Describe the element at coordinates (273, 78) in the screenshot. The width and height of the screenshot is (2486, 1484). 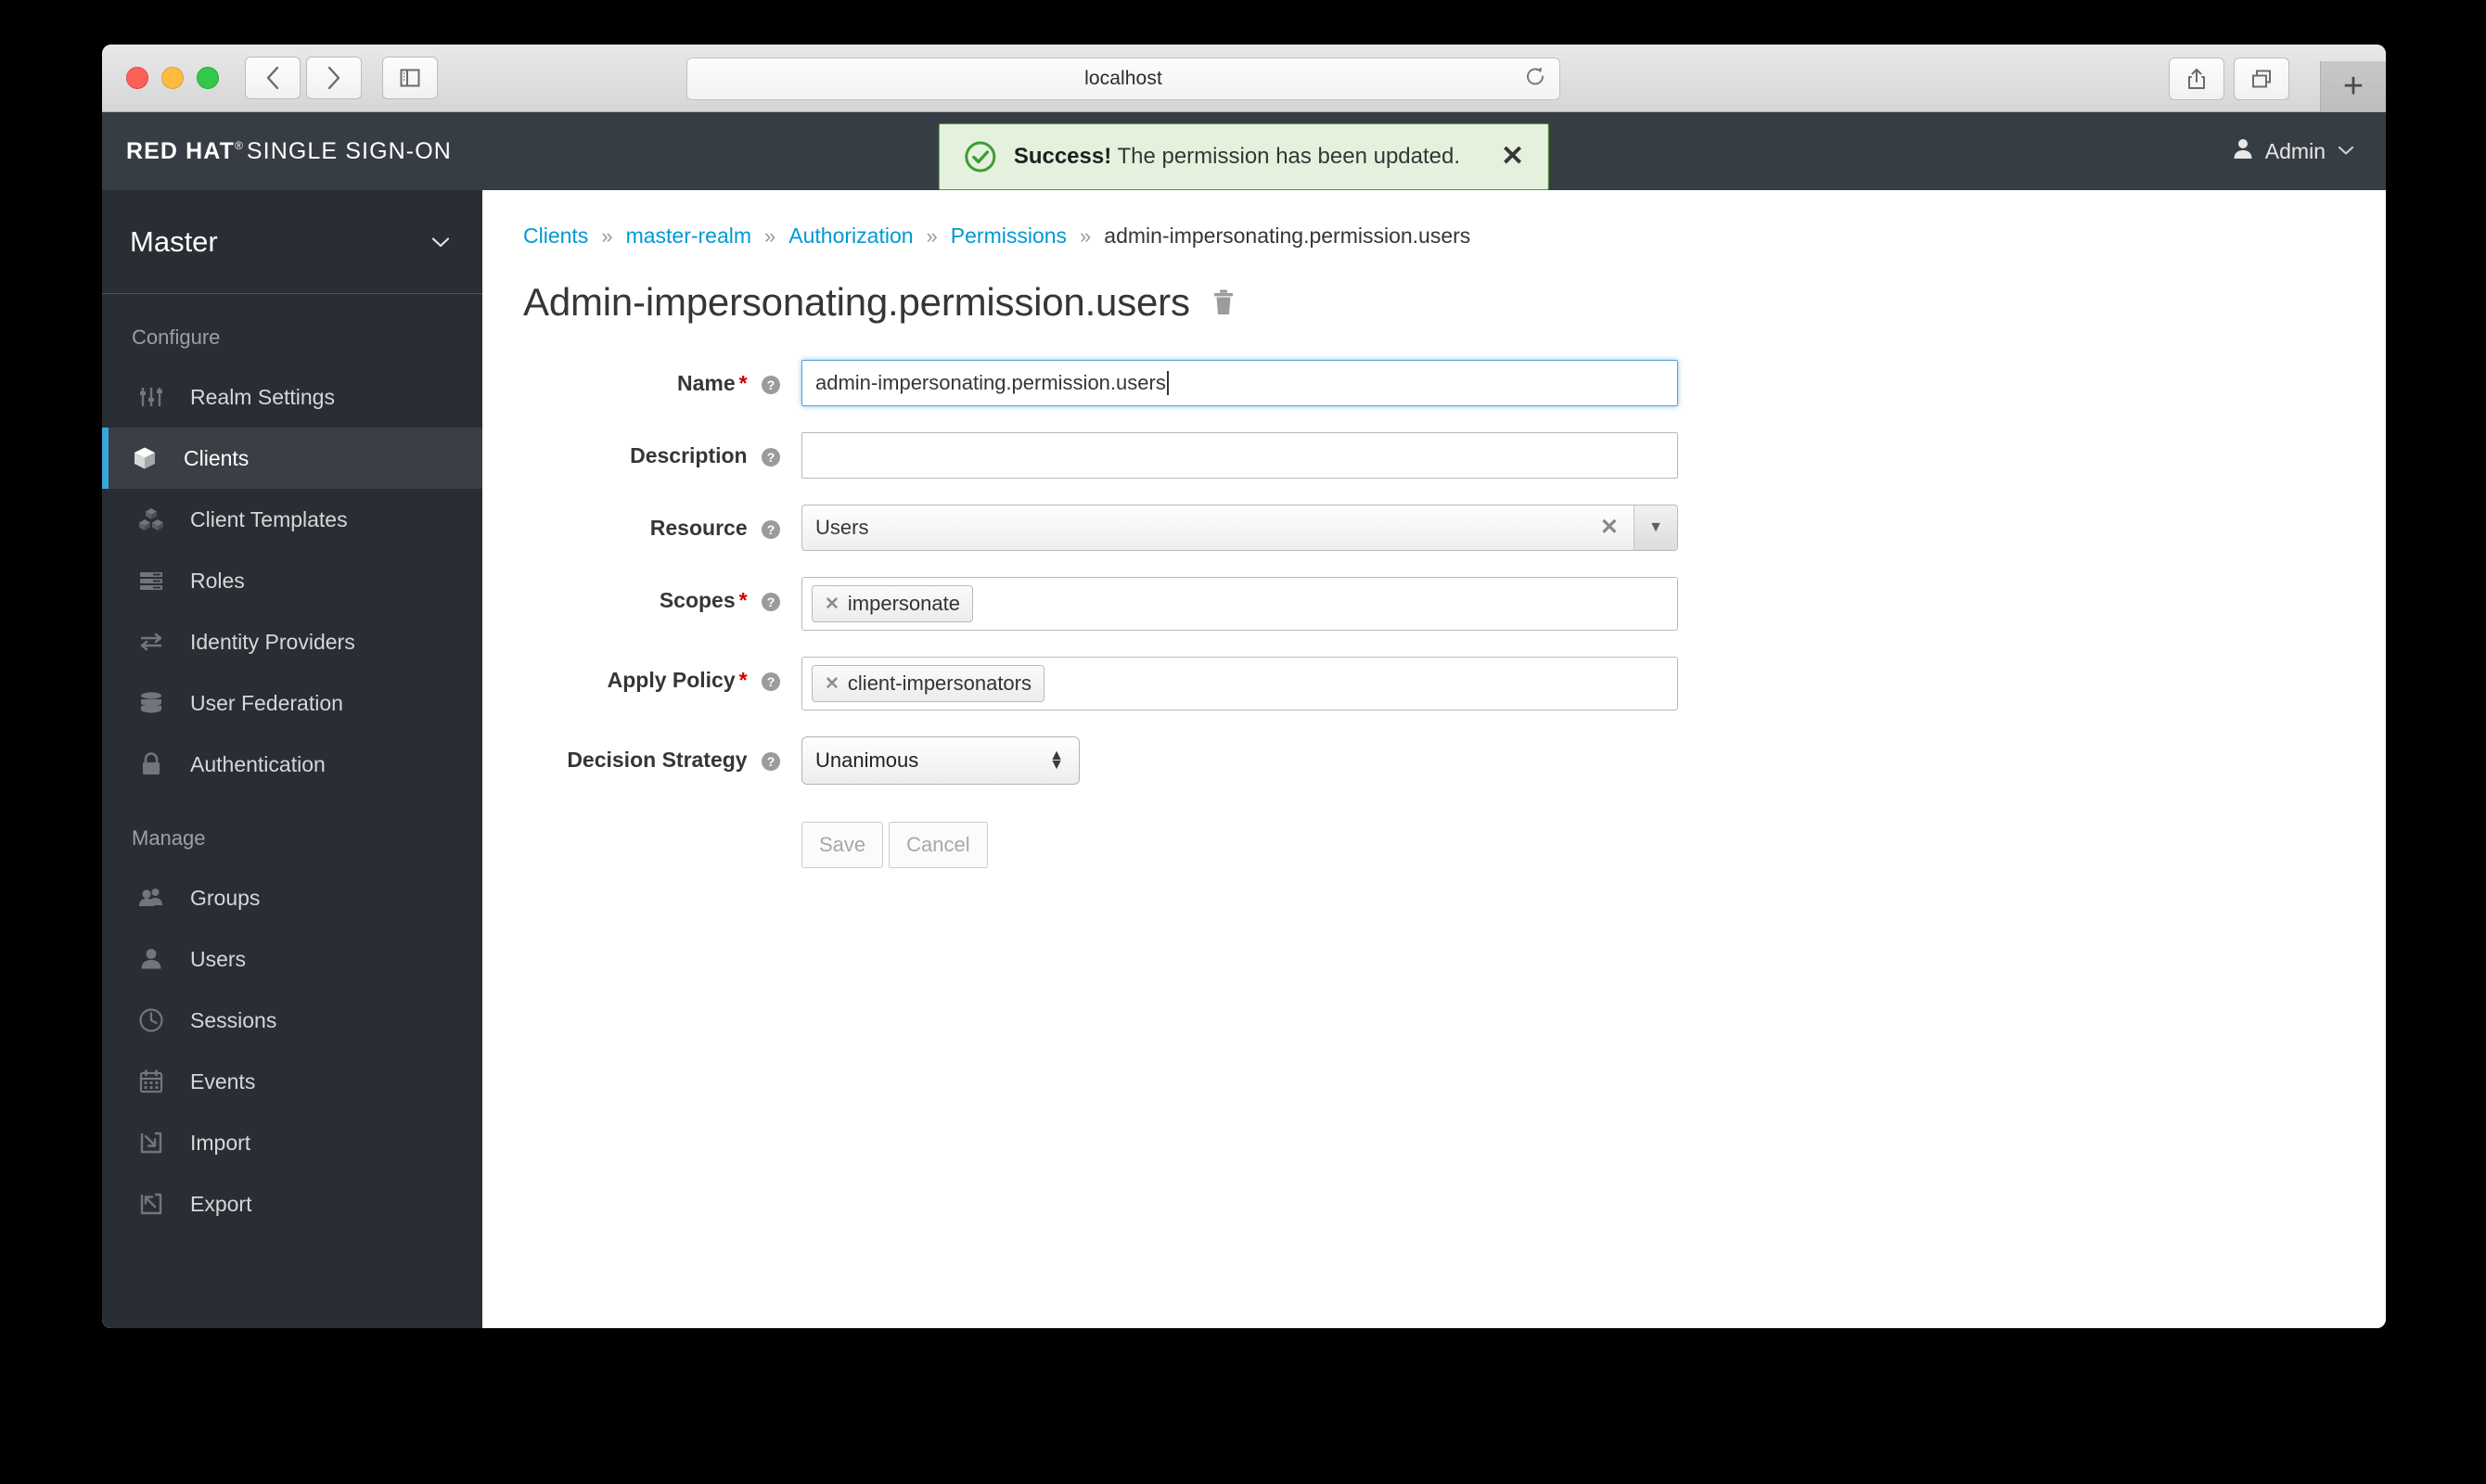
I see `back-button` at that location.